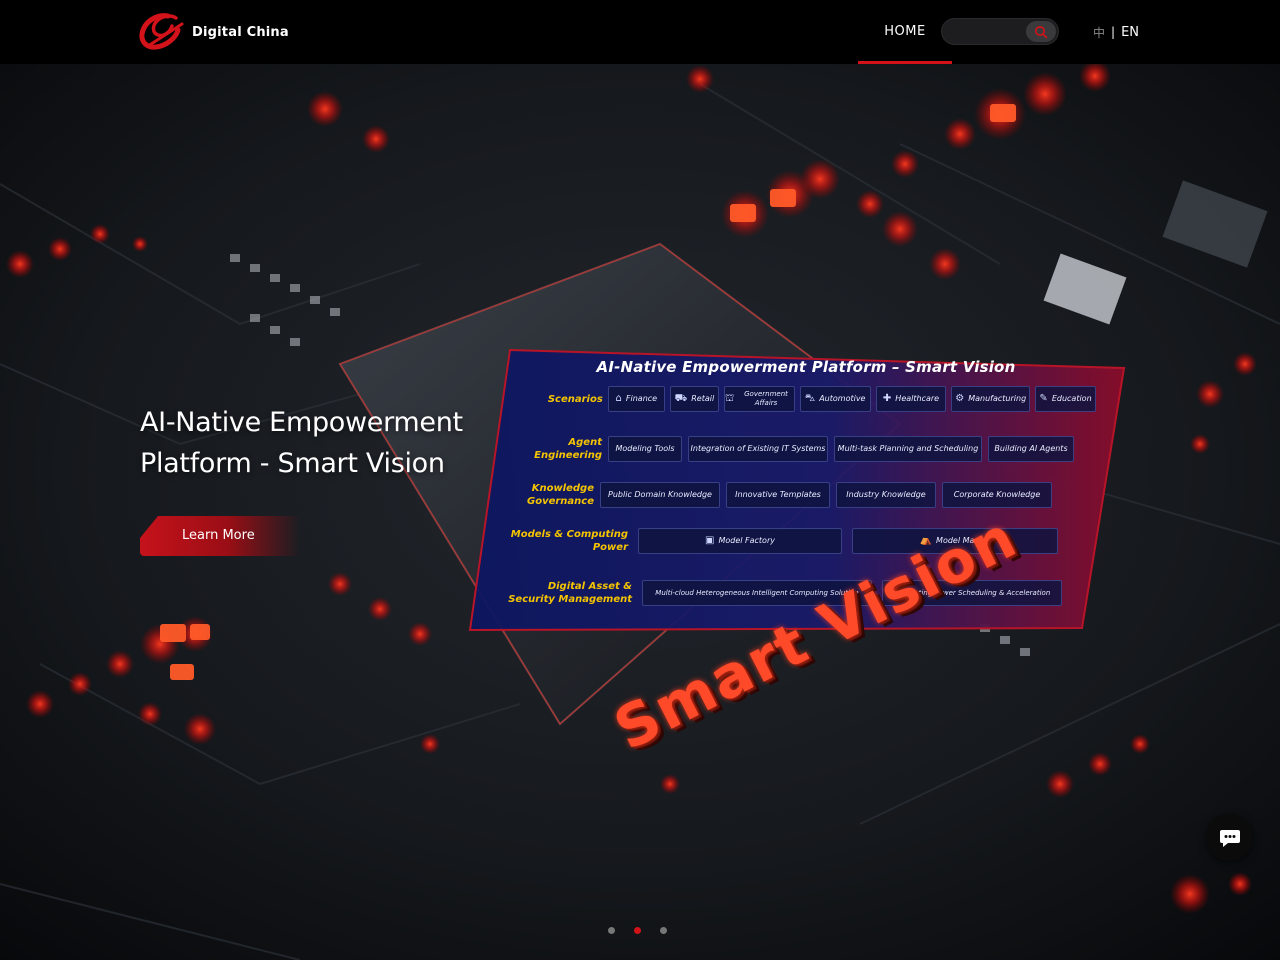  Describe the element at coordinates (240, 32) in the screenshot. I see `brand-name: Digital China` at that location.